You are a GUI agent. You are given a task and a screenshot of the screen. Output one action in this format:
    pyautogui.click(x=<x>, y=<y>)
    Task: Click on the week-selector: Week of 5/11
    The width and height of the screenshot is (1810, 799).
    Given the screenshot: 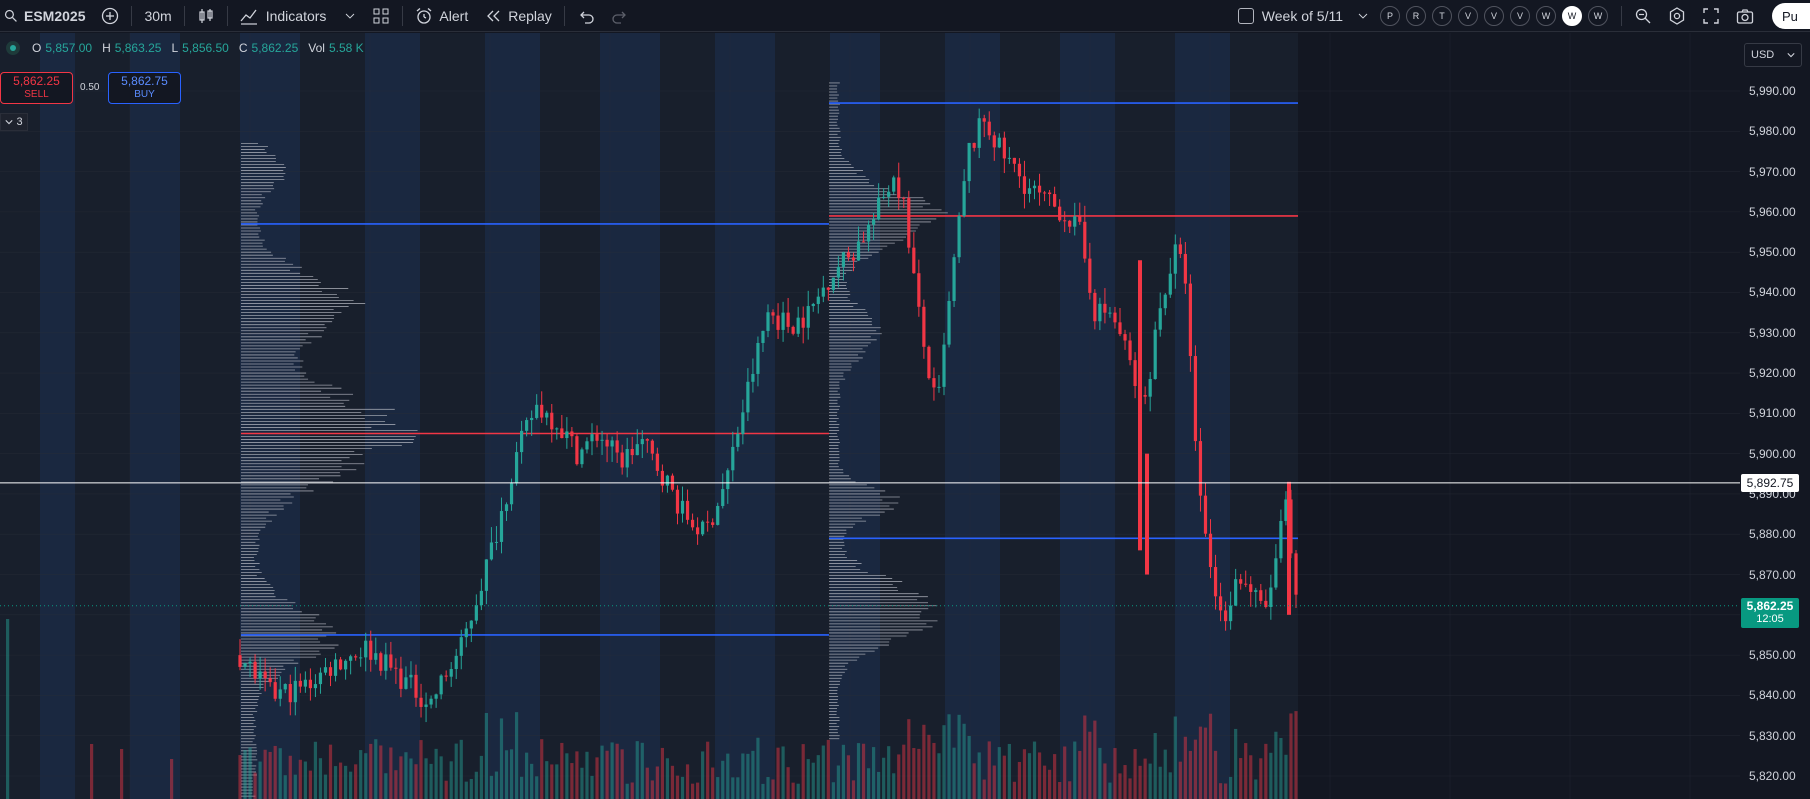 What is the action you would take?
    pyautogui.click(x=1303, y=16)
    